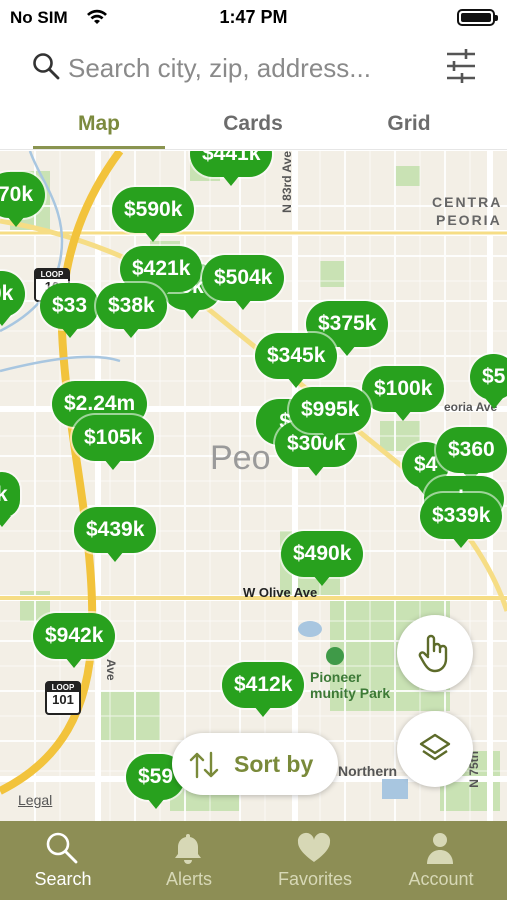 Image resolution: width=507 pixels, height=900 pixels. What do you see at coordinates (263, 689) in the screenshot?
I see `price-pin: $412k` at bounding box center [263, 689].